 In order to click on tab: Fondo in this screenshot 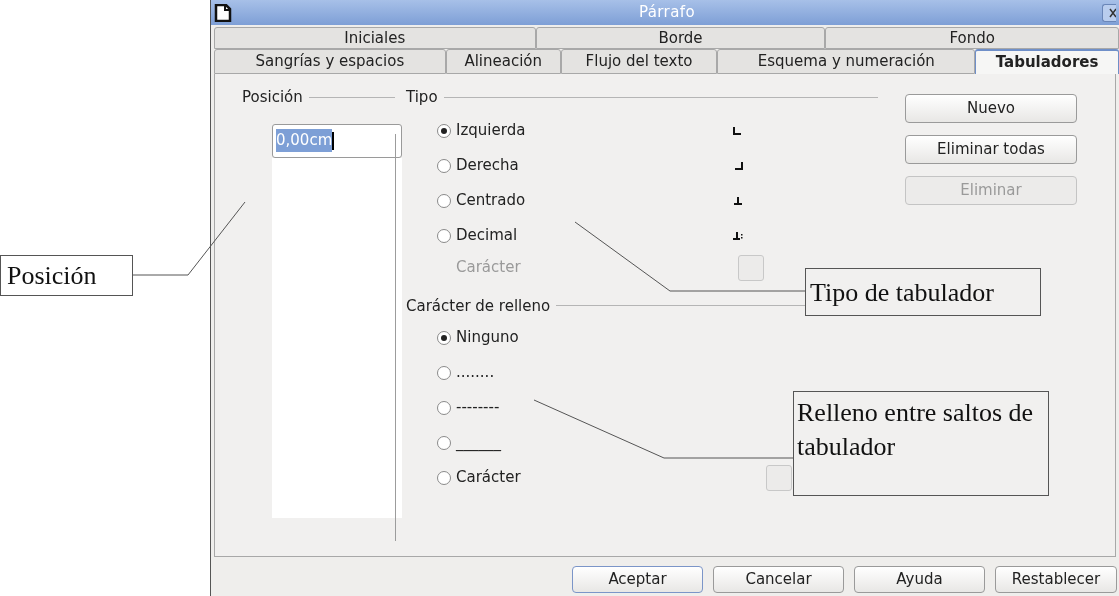, I will do `click(972, 38)`.